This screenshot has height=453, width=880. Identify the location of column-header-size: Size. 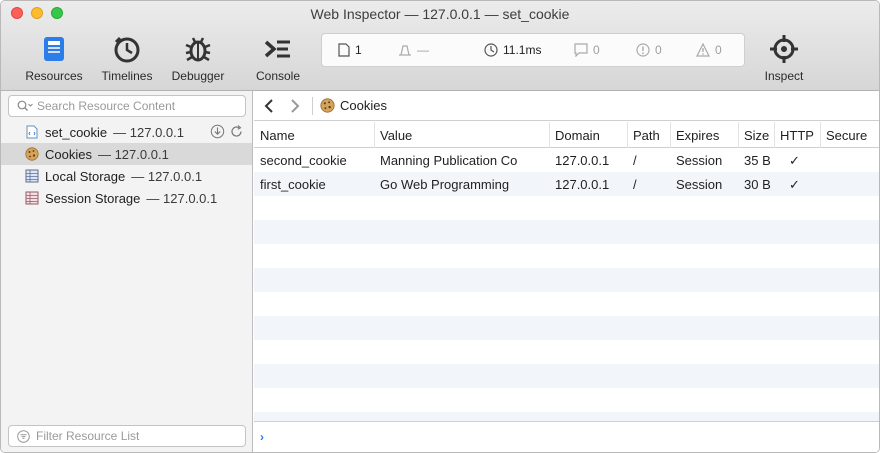
(756, 135).